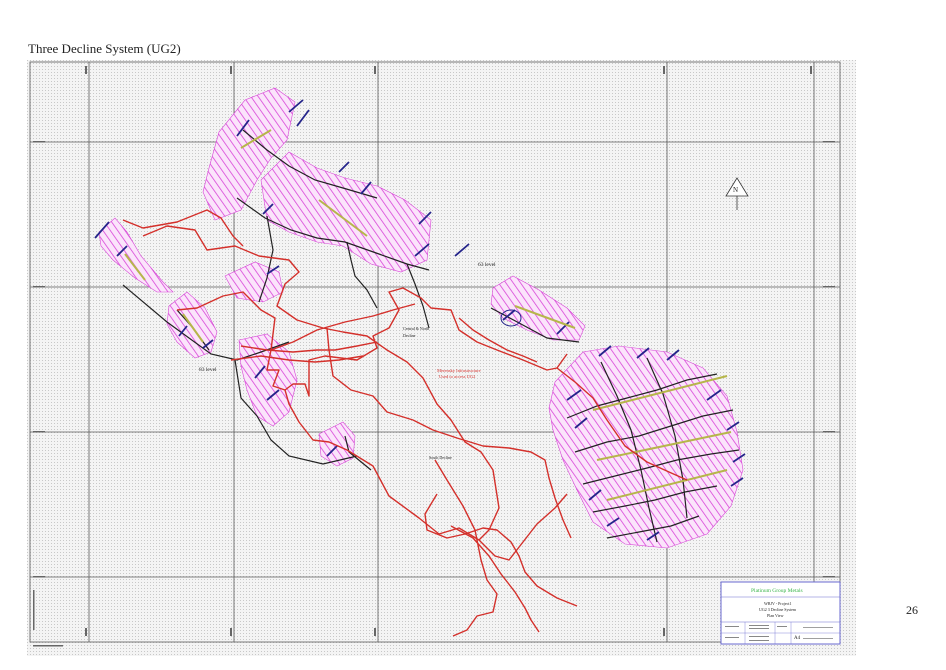  I want to click on label-63-level: 63 level, so click(487, 265).